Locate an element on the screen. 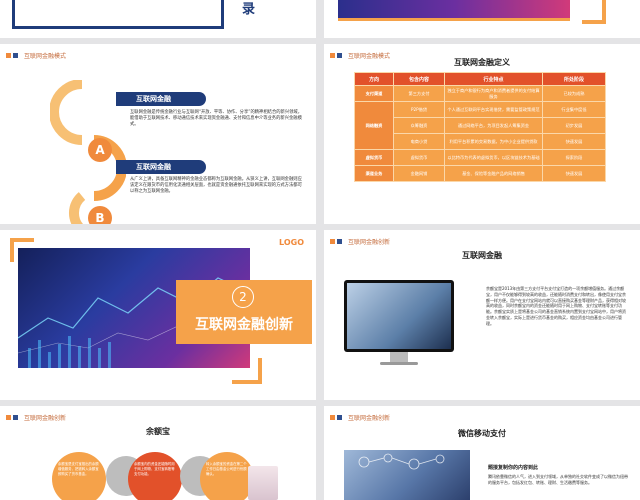 The height and width of the screenshot is (500, 640). letter-a-circle: A is located at coordinates (100, 150).